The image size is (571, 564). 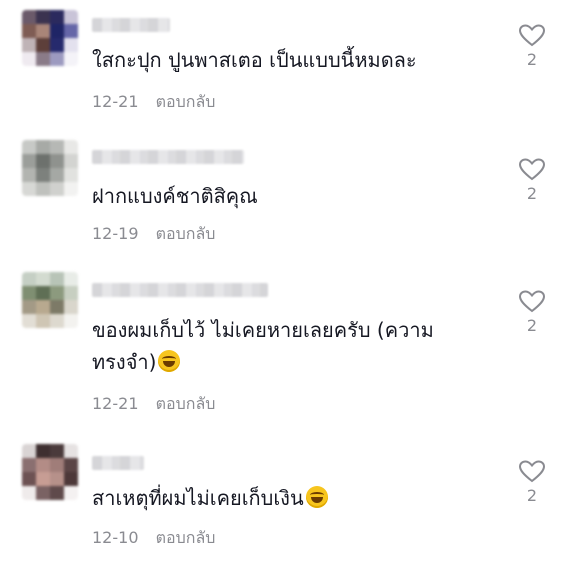 I want to click on comment-meta: 12-10 ตอบกลับ, so click(x=153, y=538).